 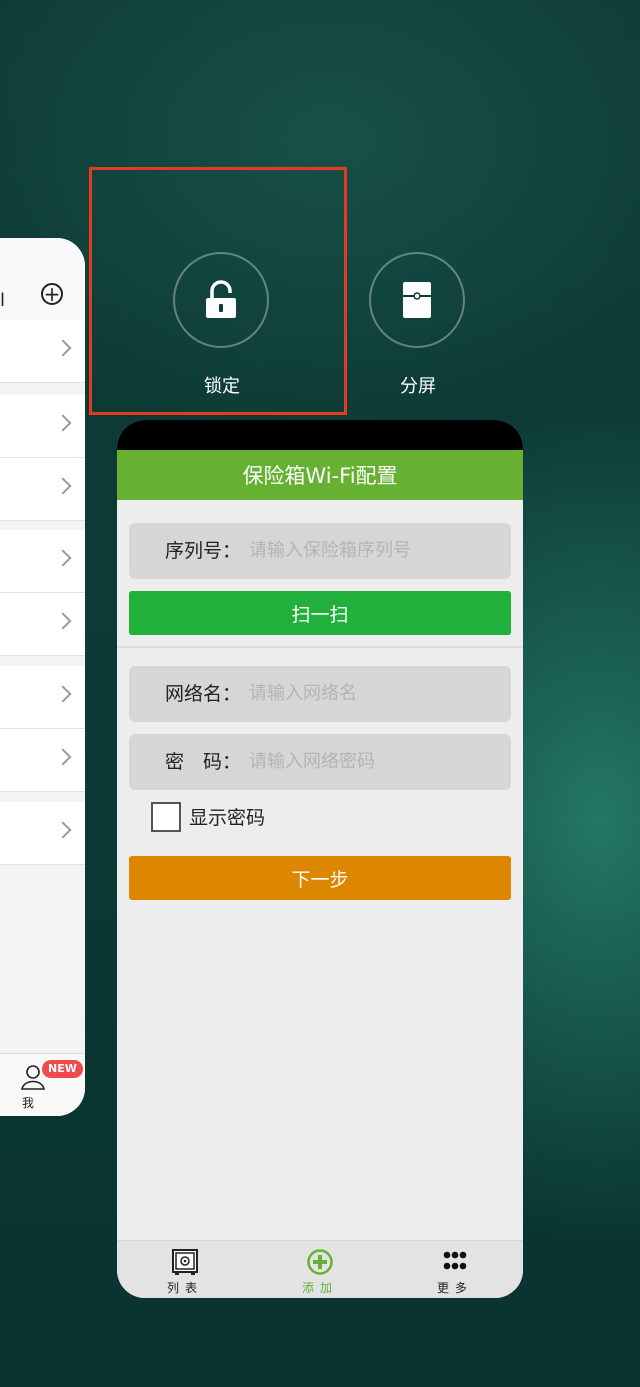 I want to click on split-screen-label: 分屏, so click(x=418, y=386).